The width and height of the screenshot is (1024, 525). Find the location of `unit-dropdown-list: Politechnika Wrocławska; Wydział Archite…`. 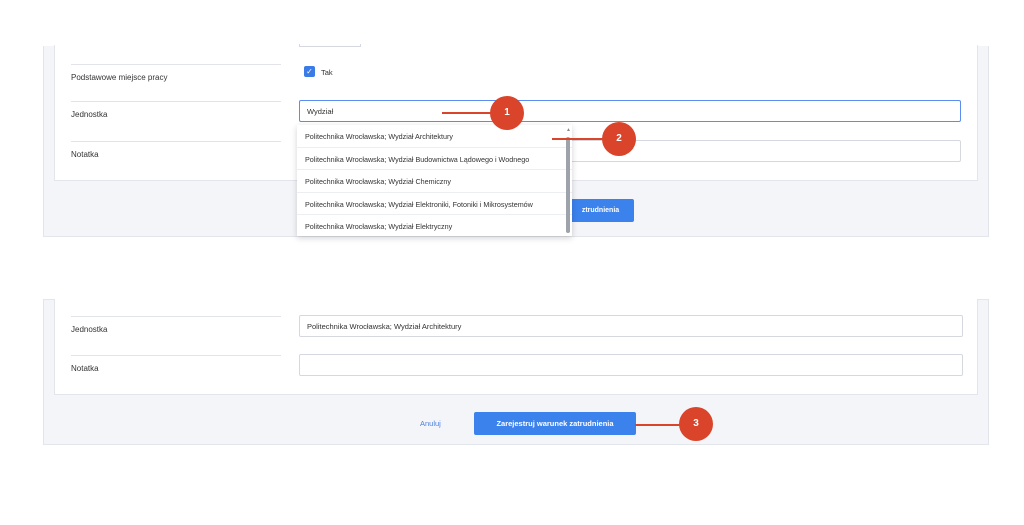

unit-dropdown-list: Politechnika Wrocławska; Wydział Archite… is located at coordinates (434, 180).